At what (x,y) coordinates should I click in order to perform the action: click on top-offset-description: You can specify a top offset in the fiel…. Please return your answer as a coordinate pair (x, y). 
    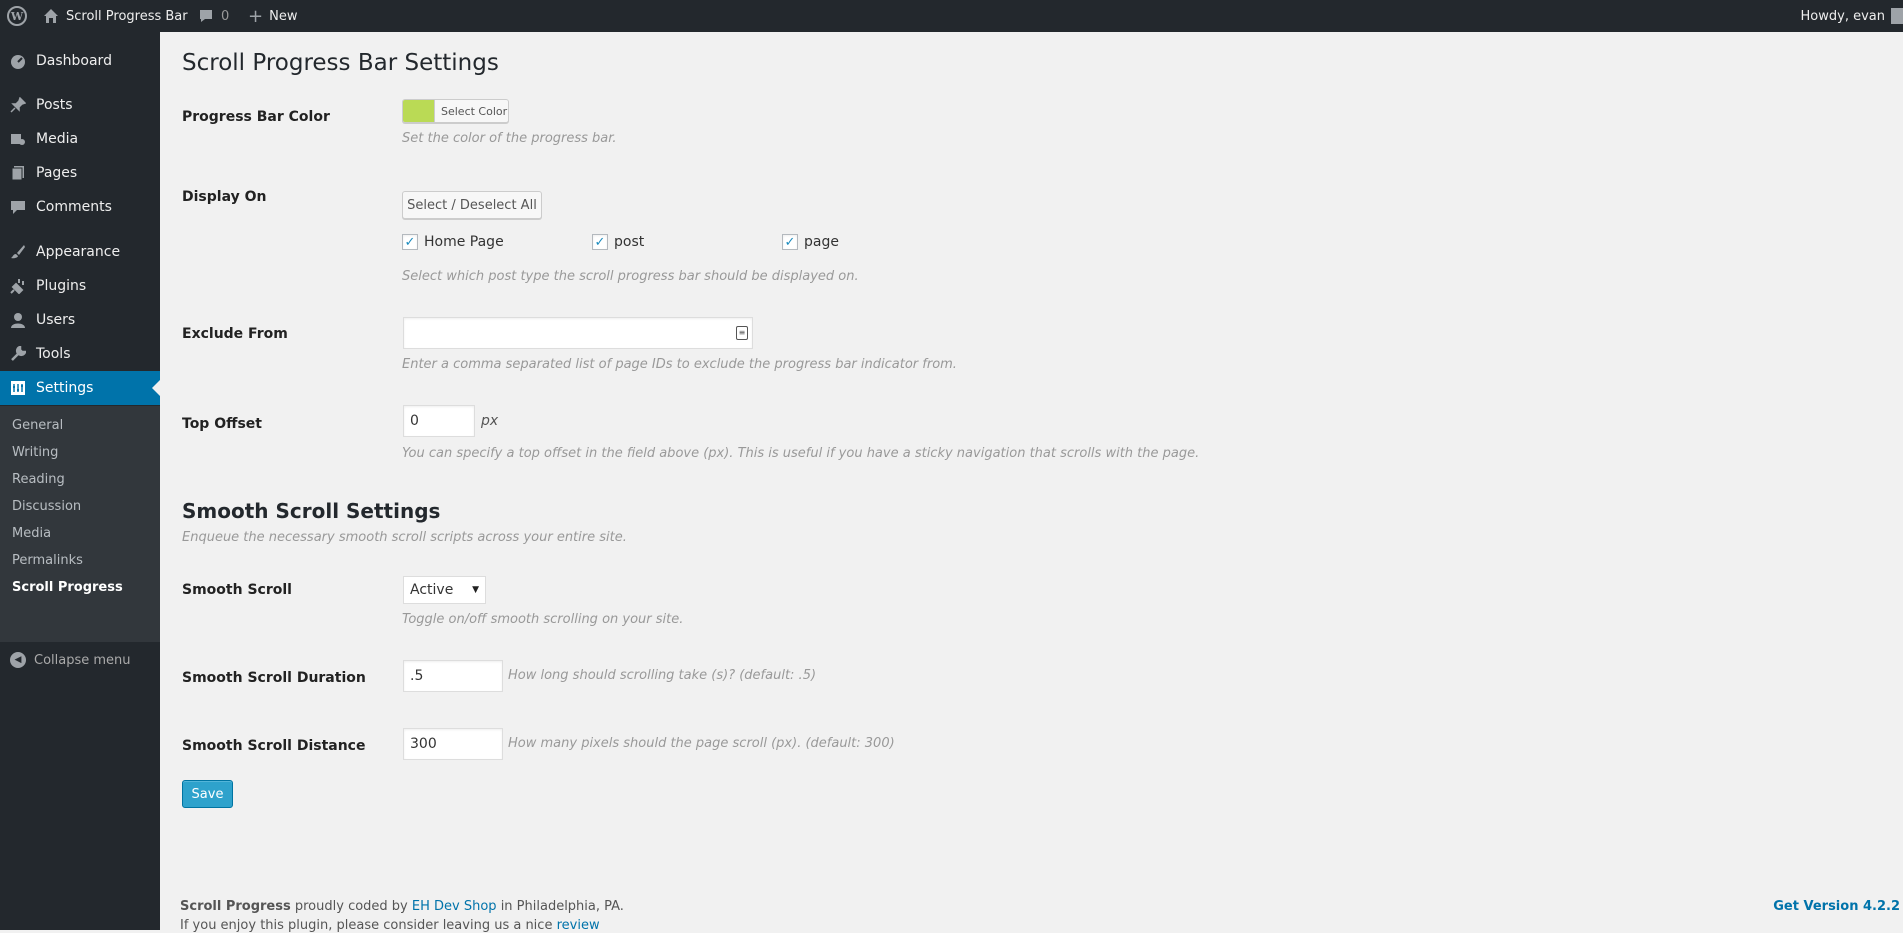
    Looking at the image, I should click on (801, 453).